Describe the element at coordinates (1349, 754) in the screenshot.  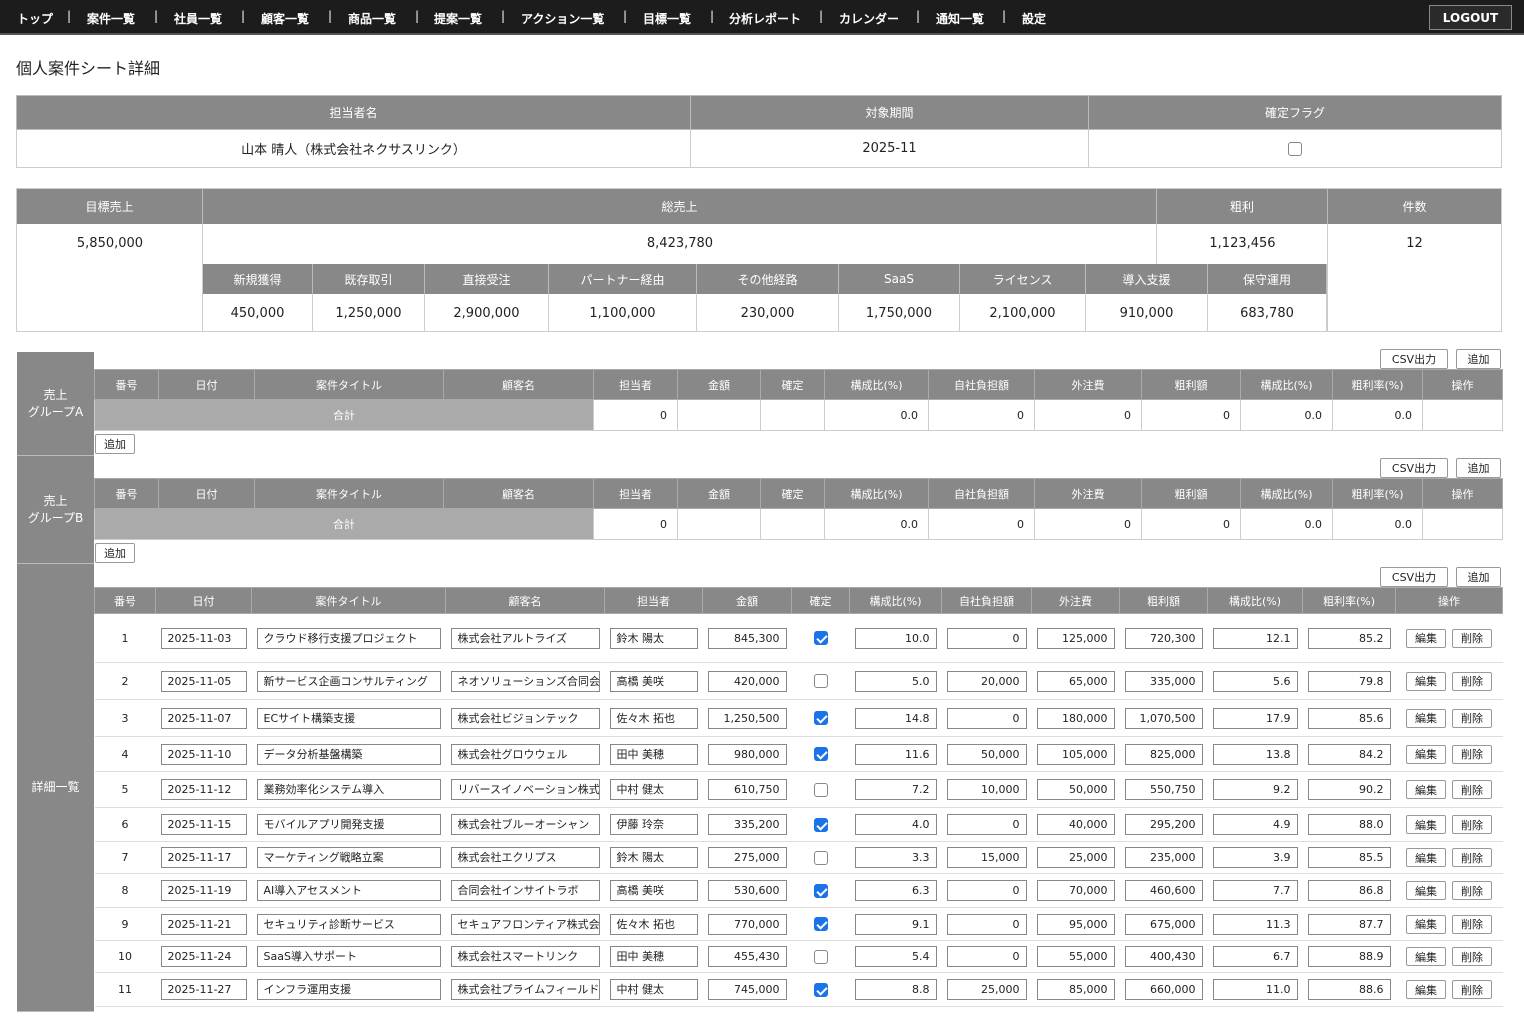
I see `margin-field: 84.2` at that location.